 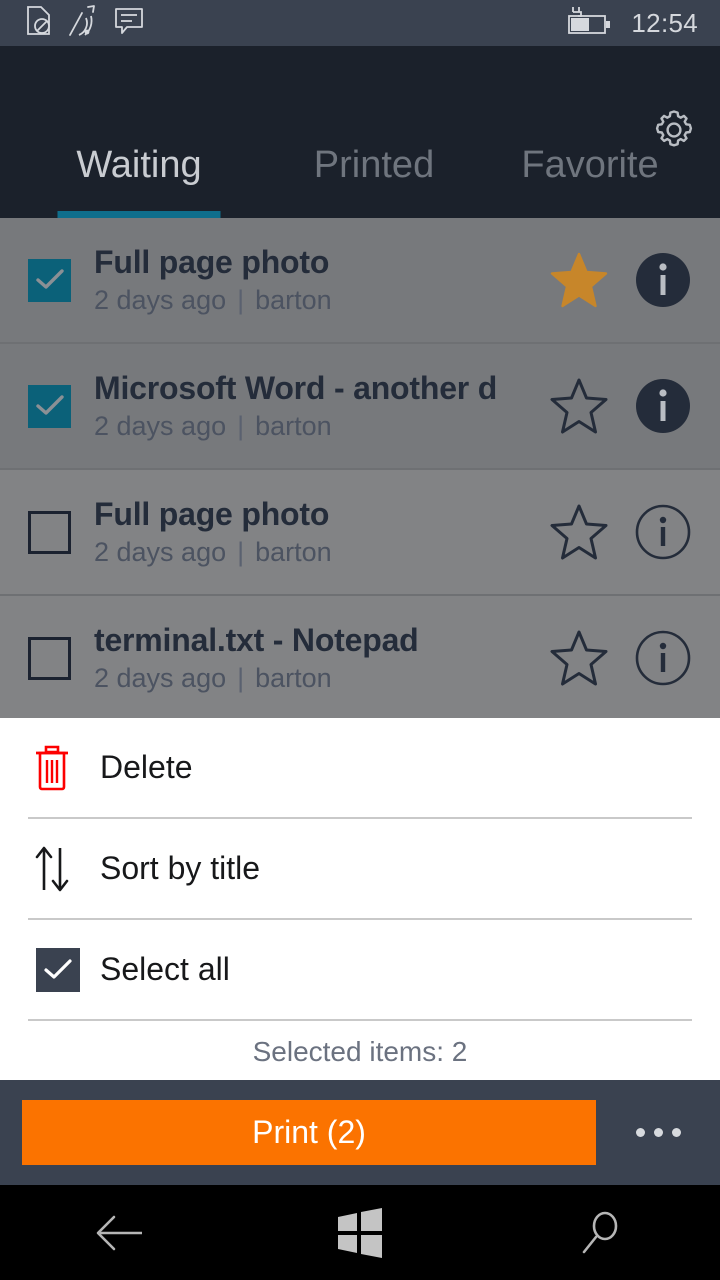 I want to click on tab-active-underline, so click(x=139, y=214).